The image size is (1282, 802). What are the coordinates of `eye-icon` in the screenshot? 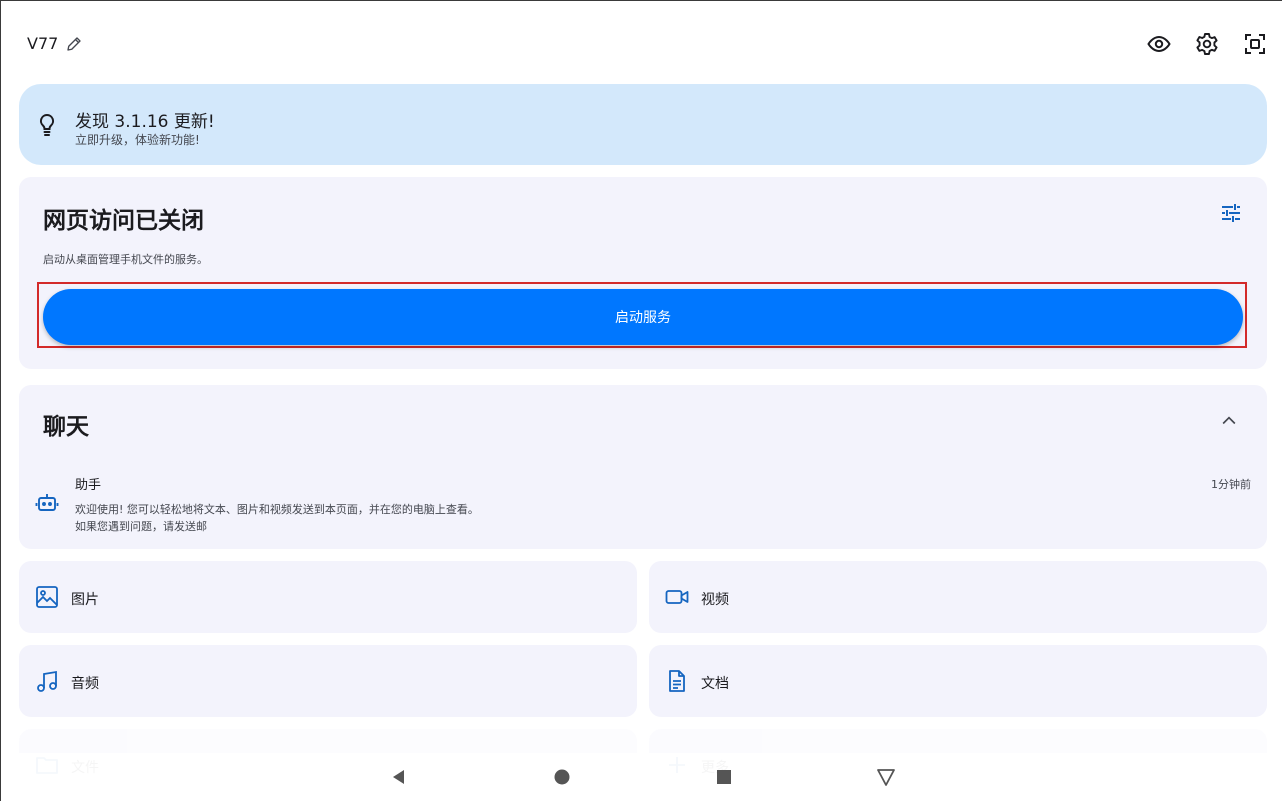 It's located at (1159, 44).